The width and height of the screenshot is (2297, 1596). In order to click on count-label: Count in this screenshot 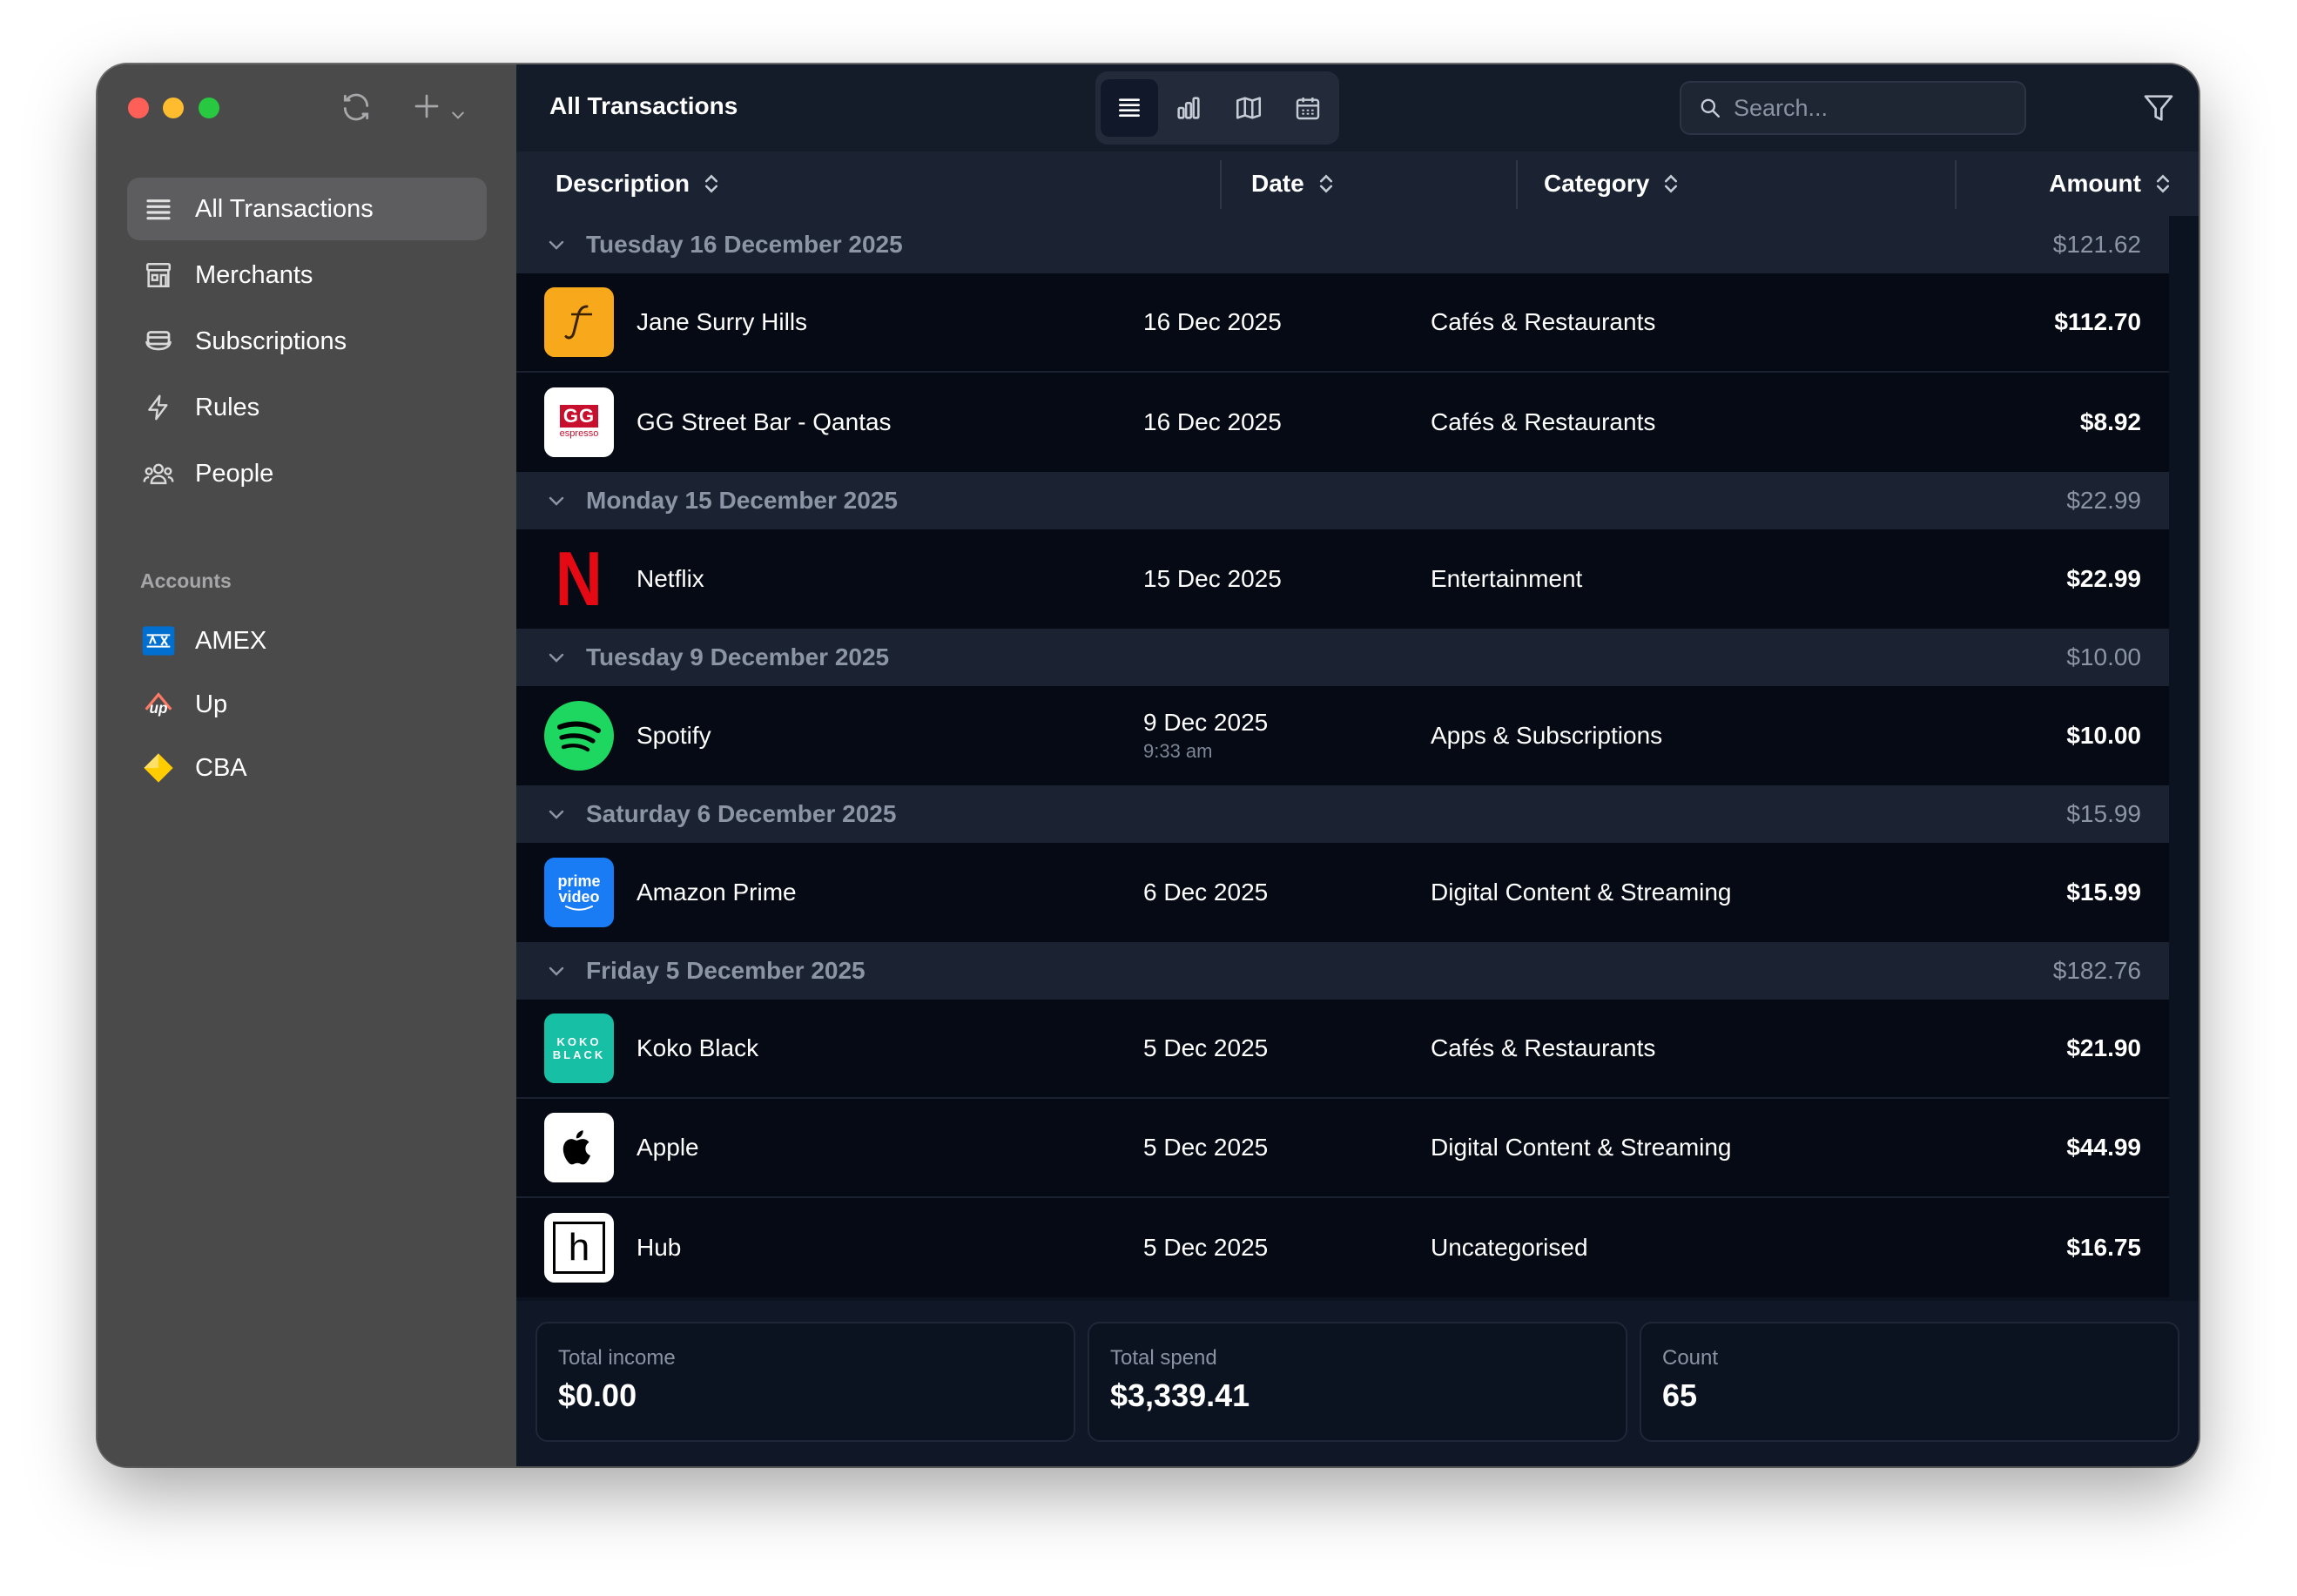, I will do `click(1690, 1358)`.